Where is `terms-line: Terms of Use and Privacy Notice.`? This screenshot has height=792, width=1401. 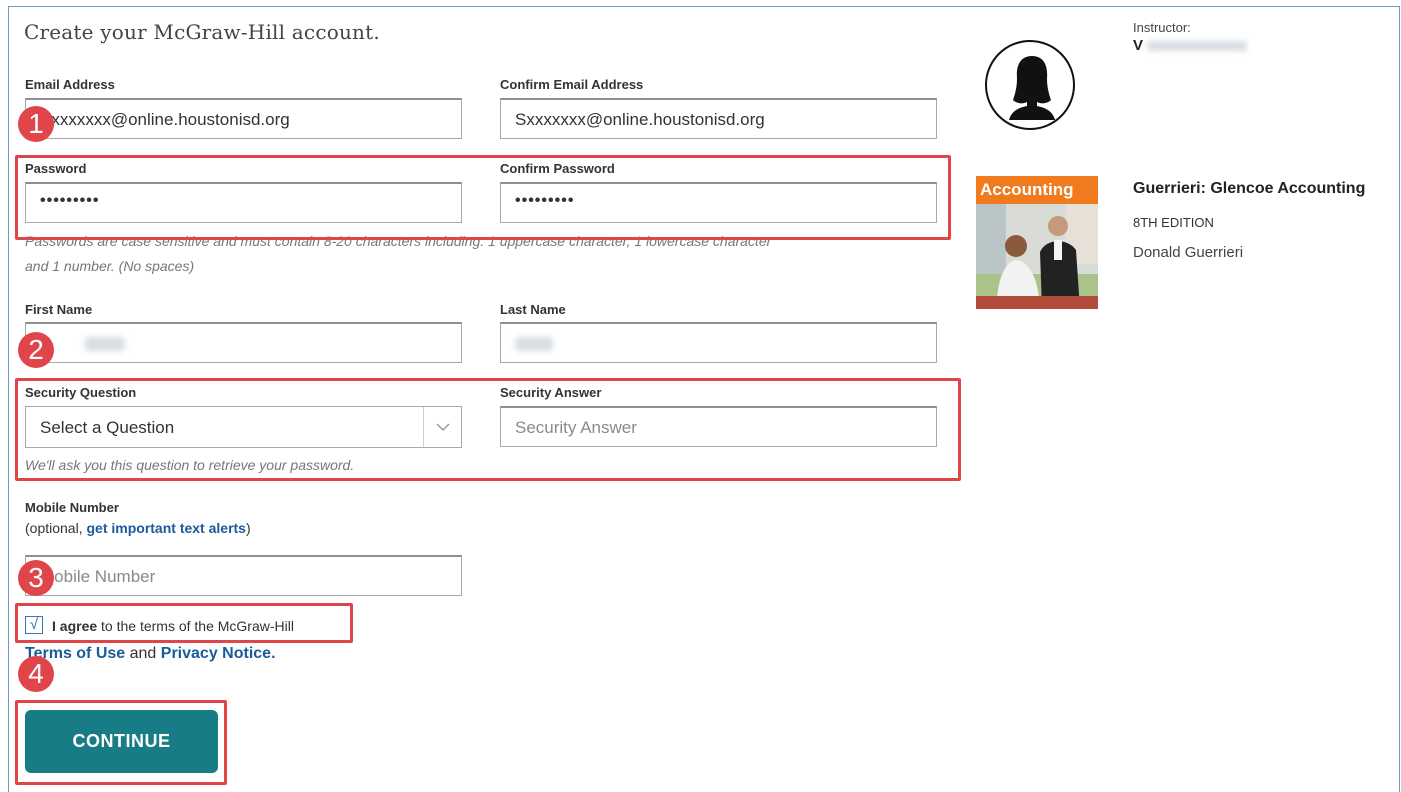 terms-line: Terms of Use and Privacy Notice. is located at coordinates (150, 654).